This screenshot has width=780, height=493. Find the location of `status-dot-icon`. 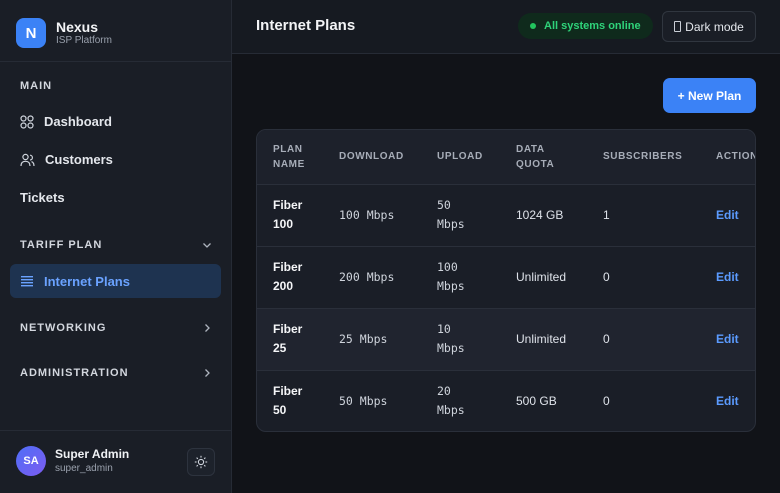

status-dot-icon is located at coordinates (533, 26).